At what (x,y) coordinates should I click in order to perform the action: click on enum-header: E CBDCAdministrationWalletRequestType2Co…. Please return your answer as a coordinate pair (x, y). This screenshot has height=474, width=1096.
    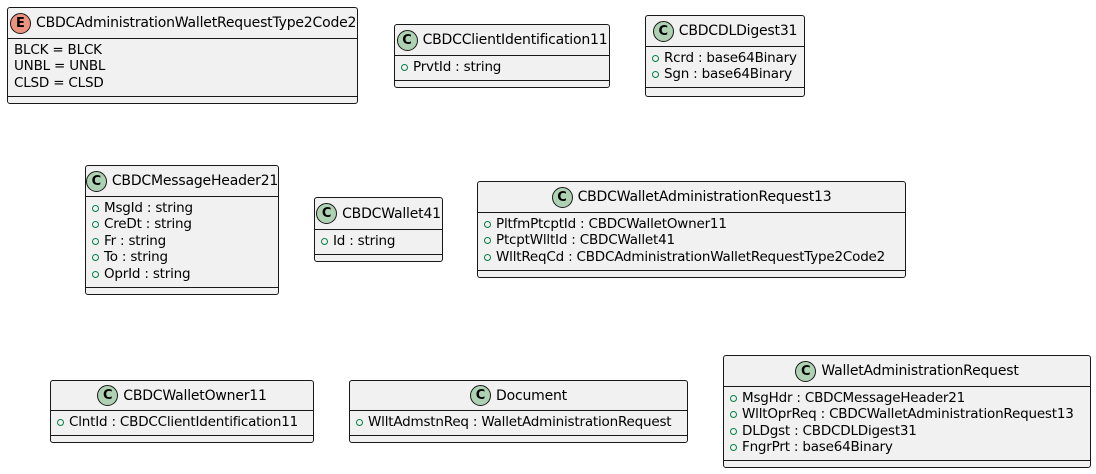
    Looking at the image, I should click on (182, 23).